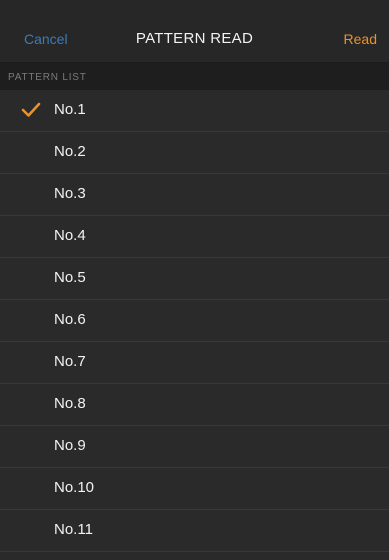 This screenshot has width=389, height=560. Describe the element at coordinates (194, 489) in the screenshot. I see `list-item: No.10` at that location.